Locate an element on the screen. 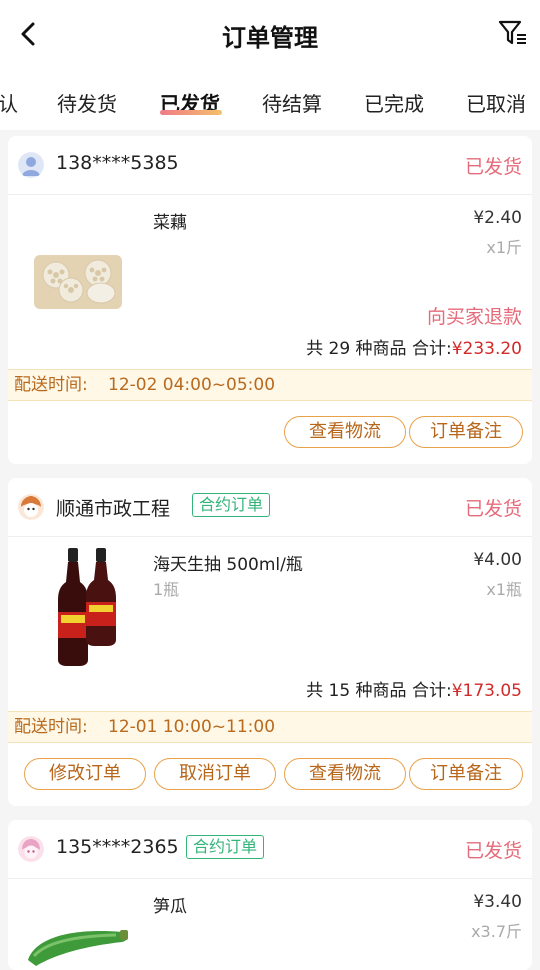  customer-name: 顺通市政工程 is located at coordinates (113, 509).